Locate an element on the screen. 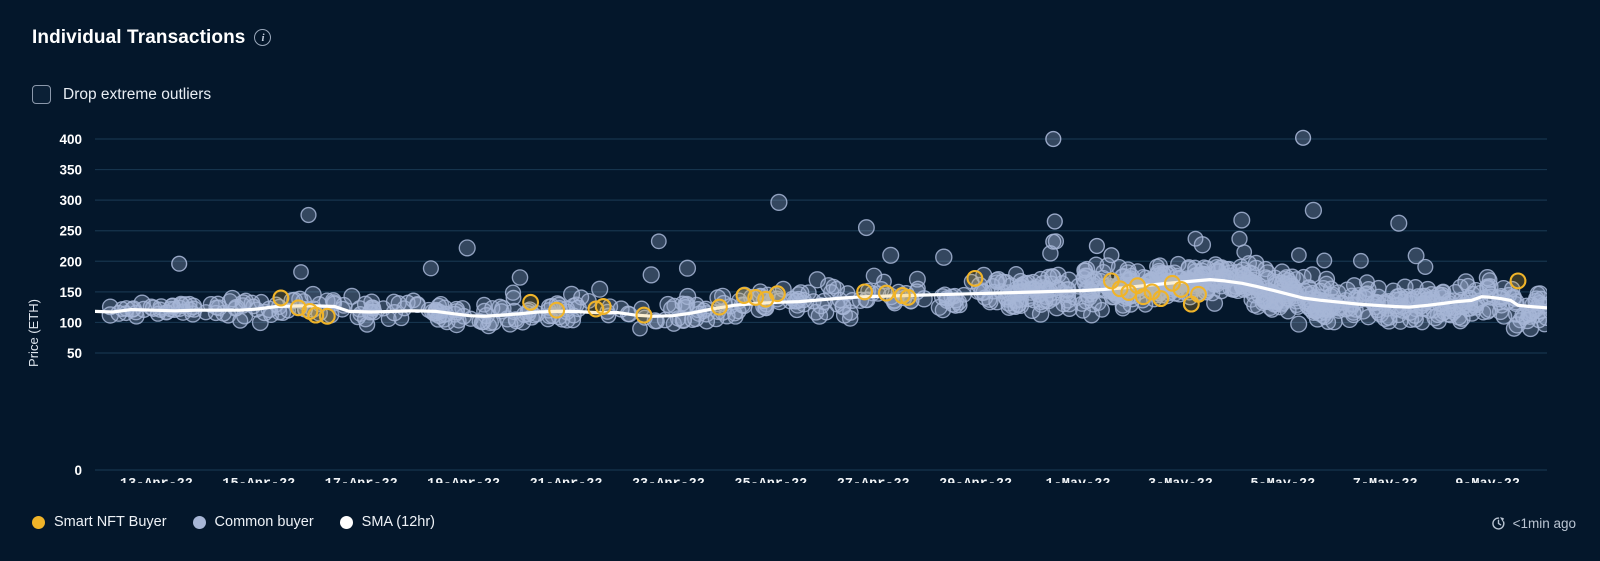 This screenshot has width=1600, height=561. info-icon: i is located at coordinates (263, 37).